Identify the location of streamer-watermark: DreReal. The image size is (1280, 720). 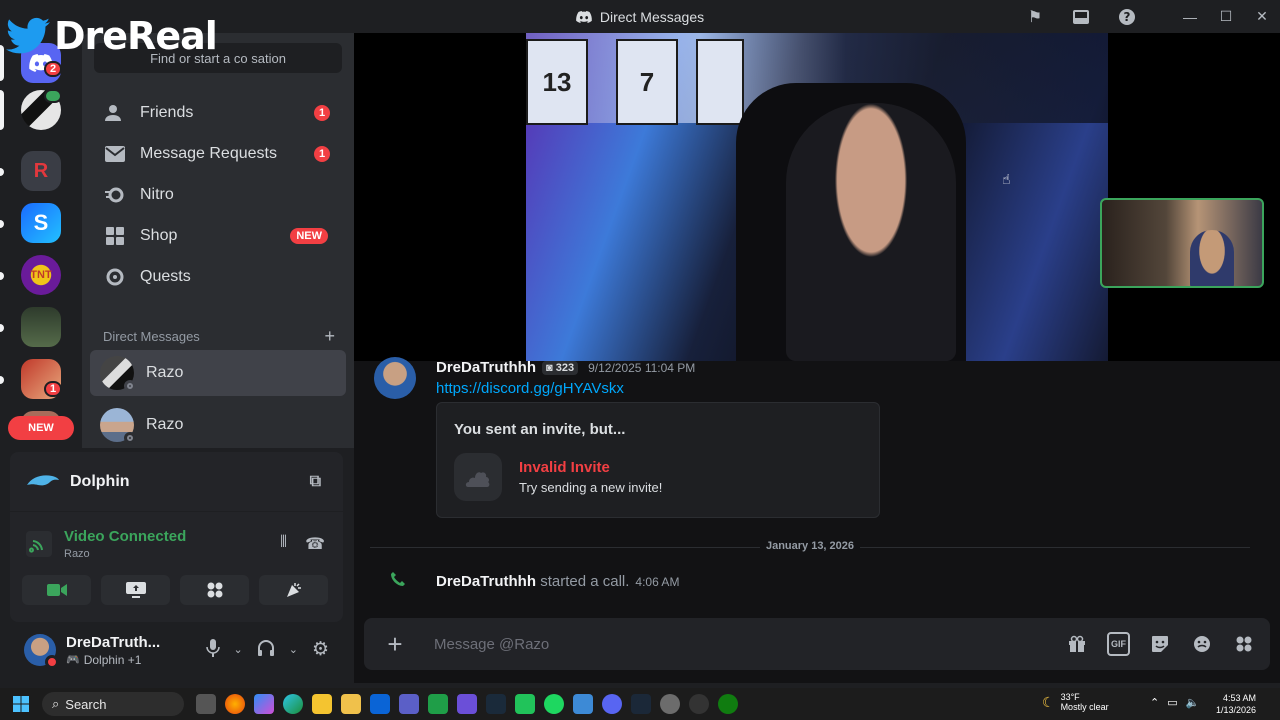
(112, 36).